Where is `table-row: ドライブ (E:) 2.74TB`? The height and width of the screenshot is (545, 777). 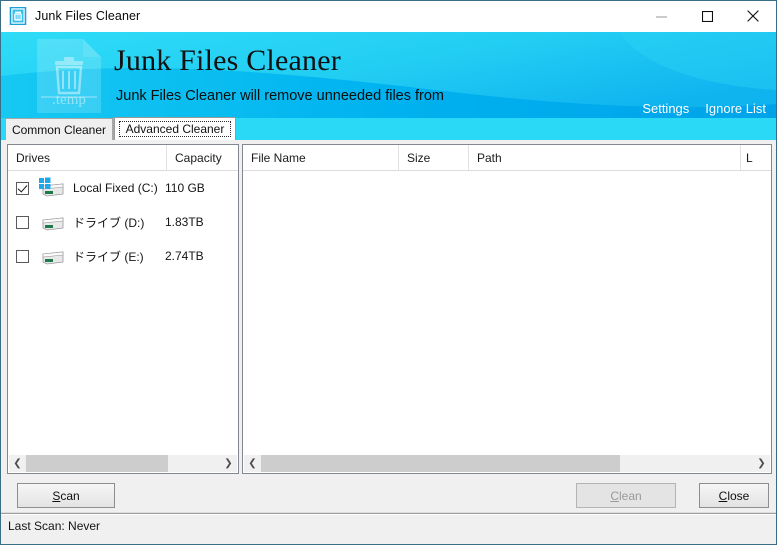
table-row: ドライブ (E:) 2.74TB is located at coordinates (123, 256).